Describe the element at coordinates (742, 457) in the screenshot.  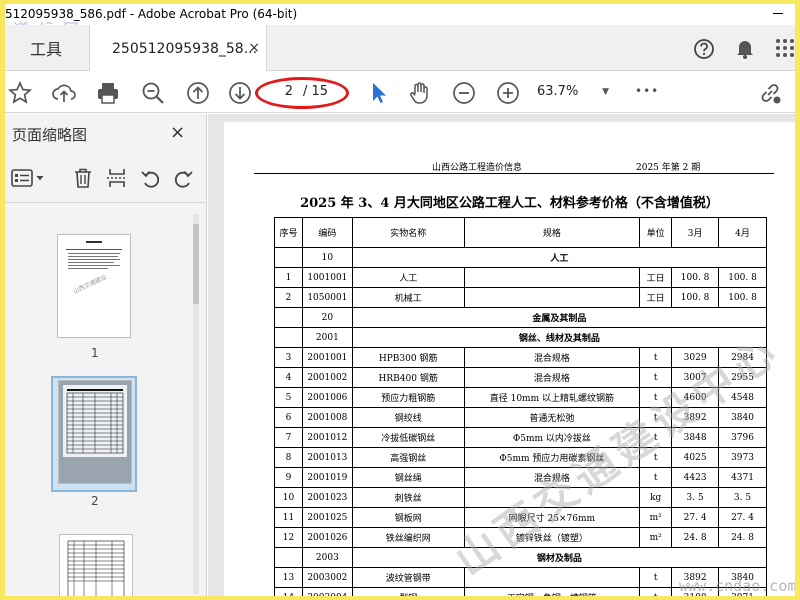
I see `table-cell: 3973` at that location.